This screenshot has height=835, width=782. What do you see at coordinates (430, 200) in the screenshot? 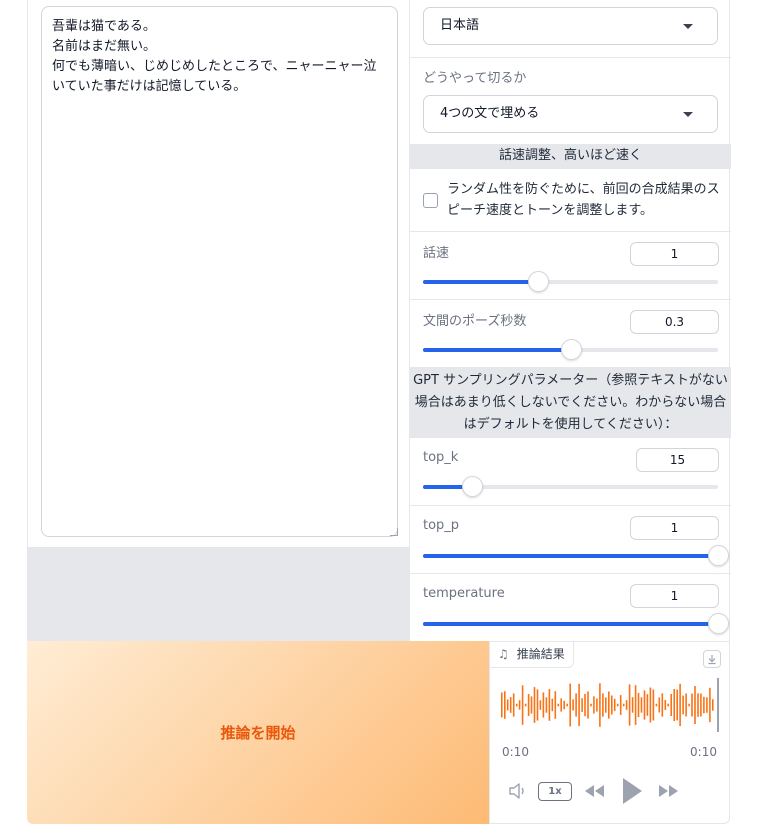
I see `same-speed-checkbox` at bounding box center [430, 200].